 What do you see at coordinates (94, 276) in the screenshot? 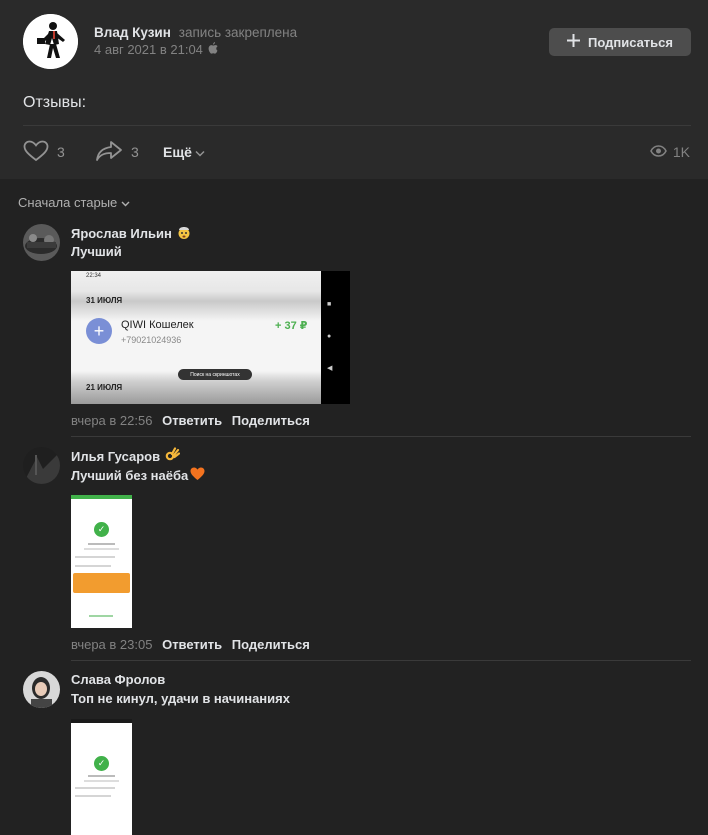
I see `screenshot-status-time: 22:34` at bounding box center [94, 276].